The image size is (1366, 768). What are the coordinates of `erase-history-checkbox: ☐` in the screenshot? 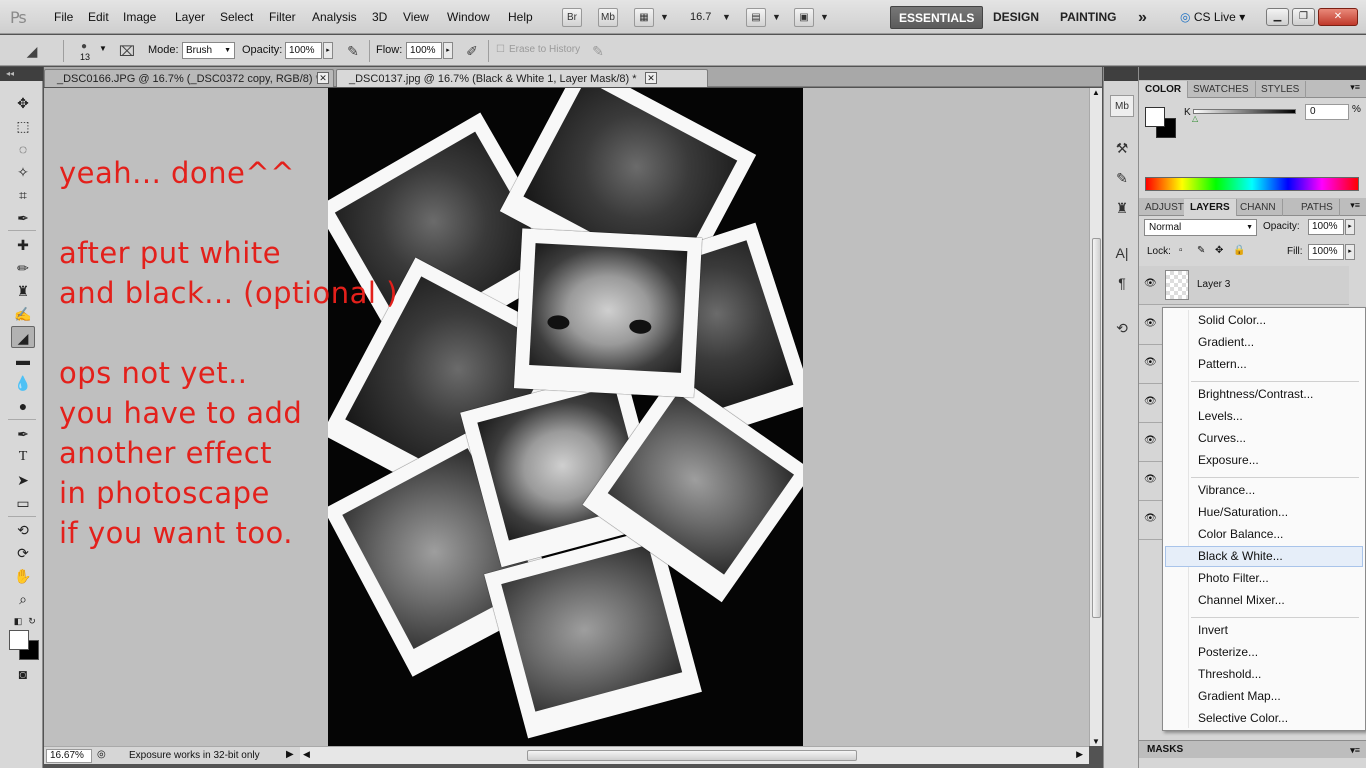 It's located at (500, 49).